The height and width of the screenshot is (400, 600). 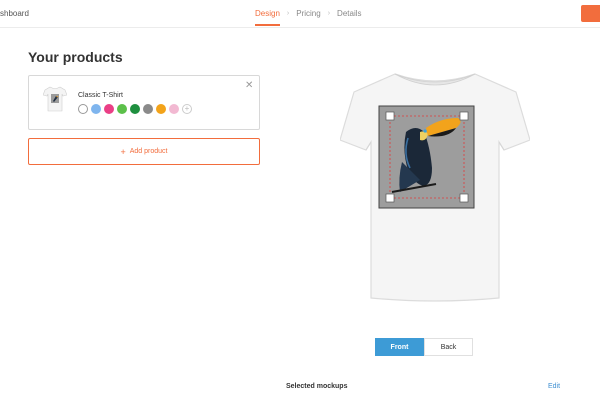 I want to click on color-swatches: +, so click(x=135, y=109).